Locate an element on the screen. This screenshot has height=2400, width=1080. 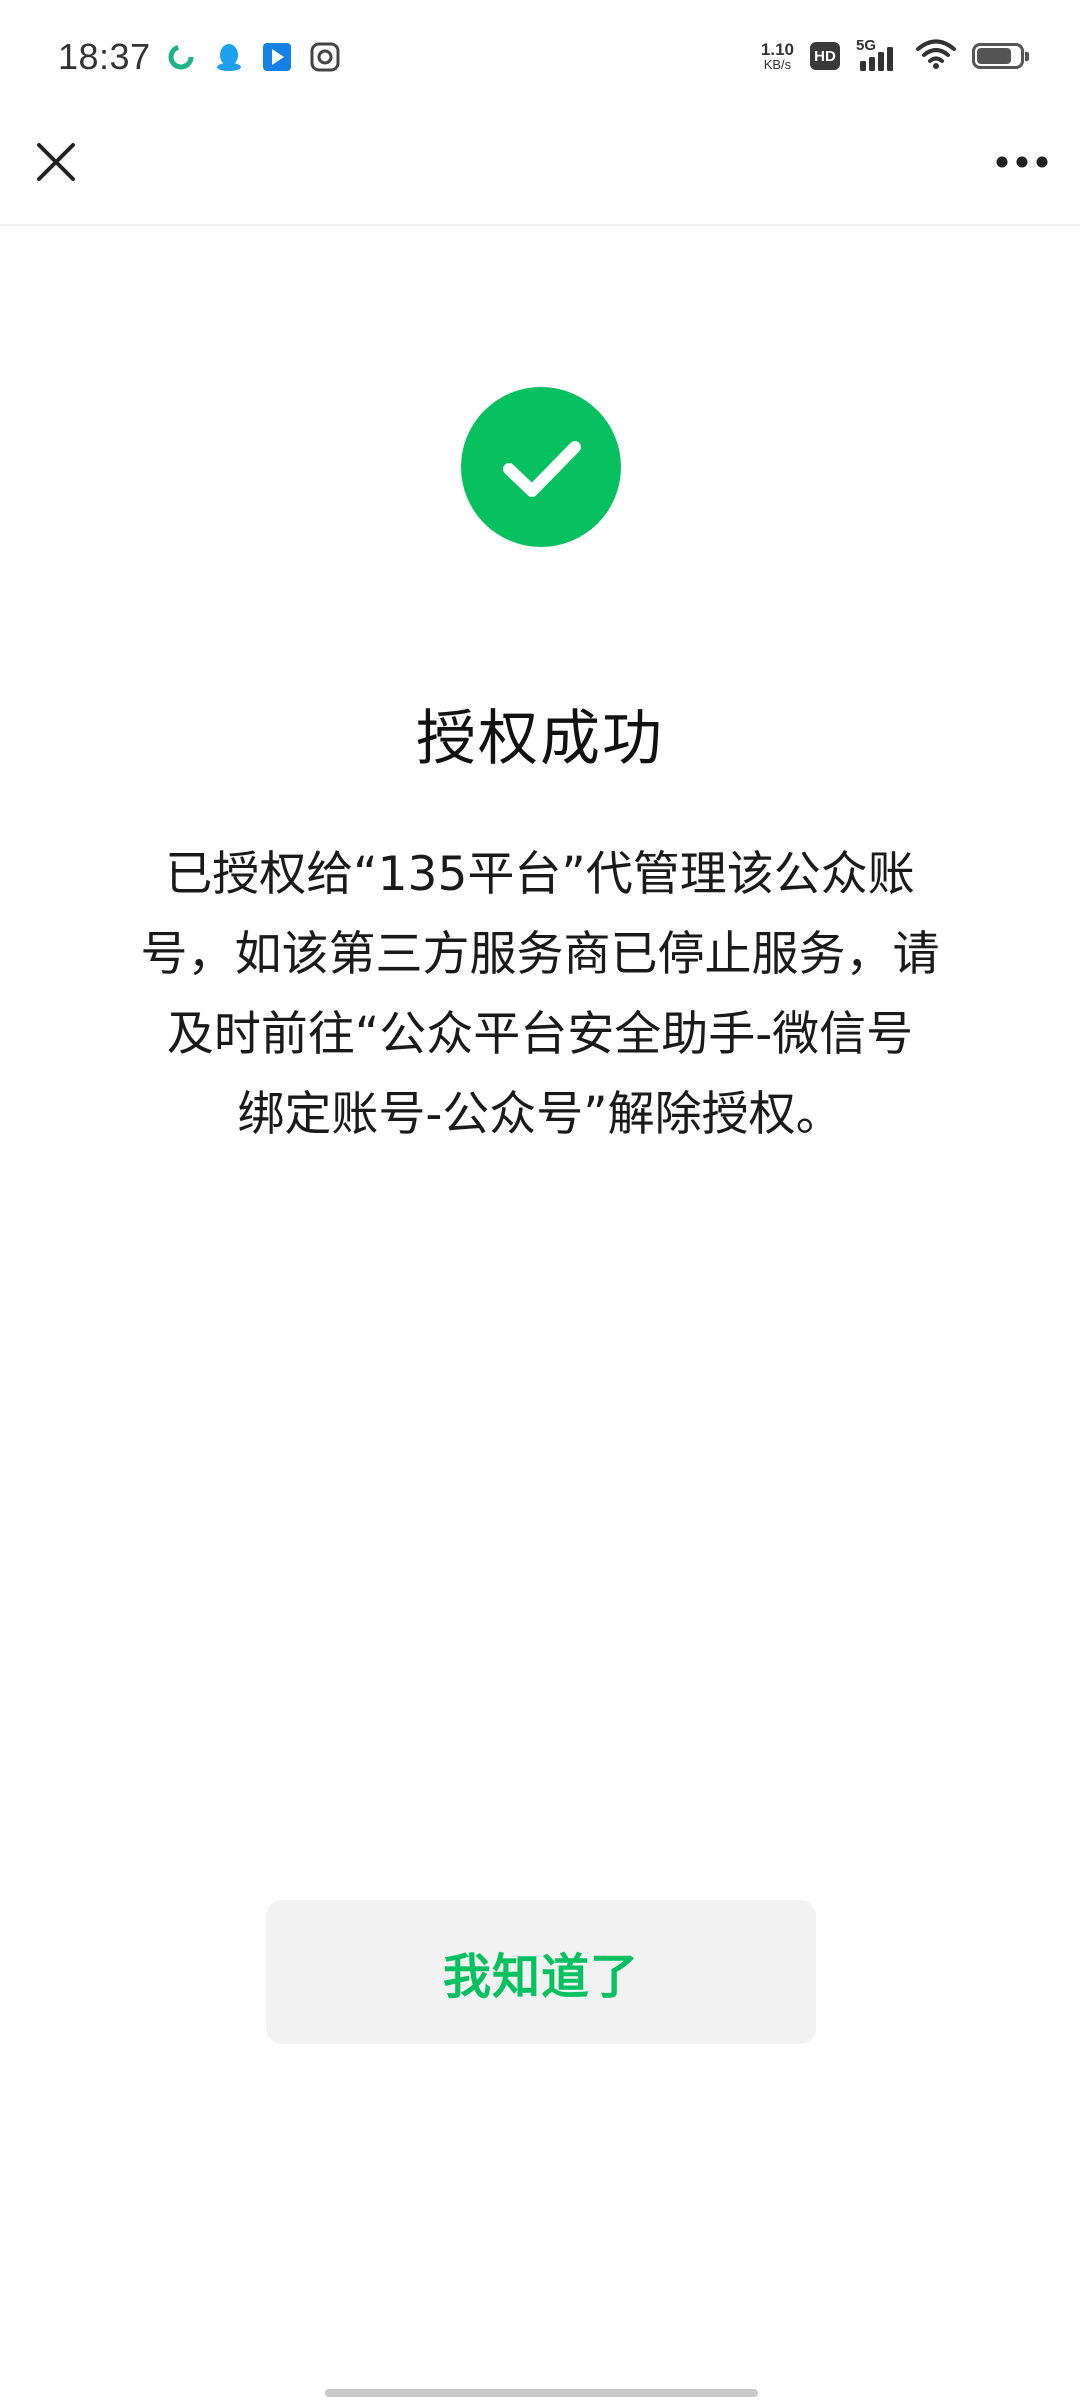
more-dots-icon is located at coordinates (1022, 162).